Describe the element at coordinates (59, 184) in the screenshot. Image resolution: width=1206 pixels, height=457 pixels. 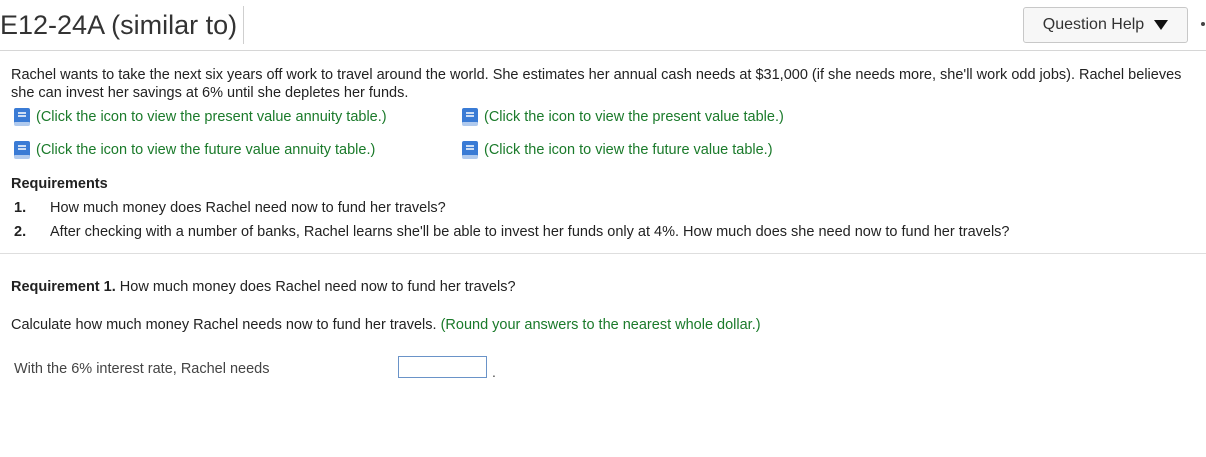
I see `requirements-heading: Requirements` at that location.